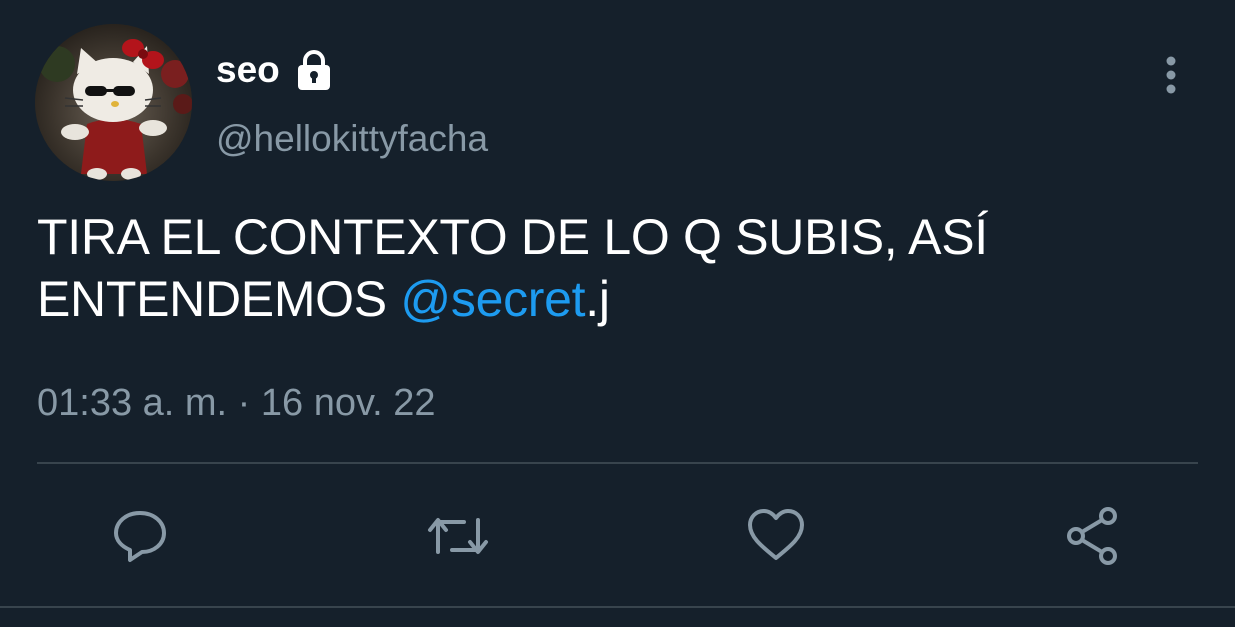  I want to click on comment-icon, so click(140, 536).